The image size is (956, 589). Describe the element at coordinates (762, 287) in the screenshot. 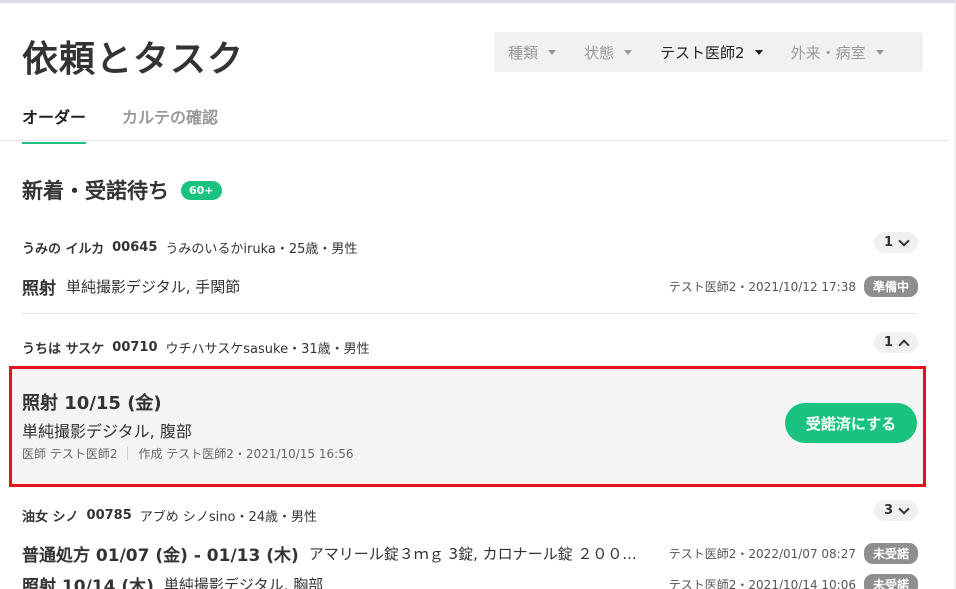

I see `order-meta: テスト医師2・2021/10/12 17:38` at that location.